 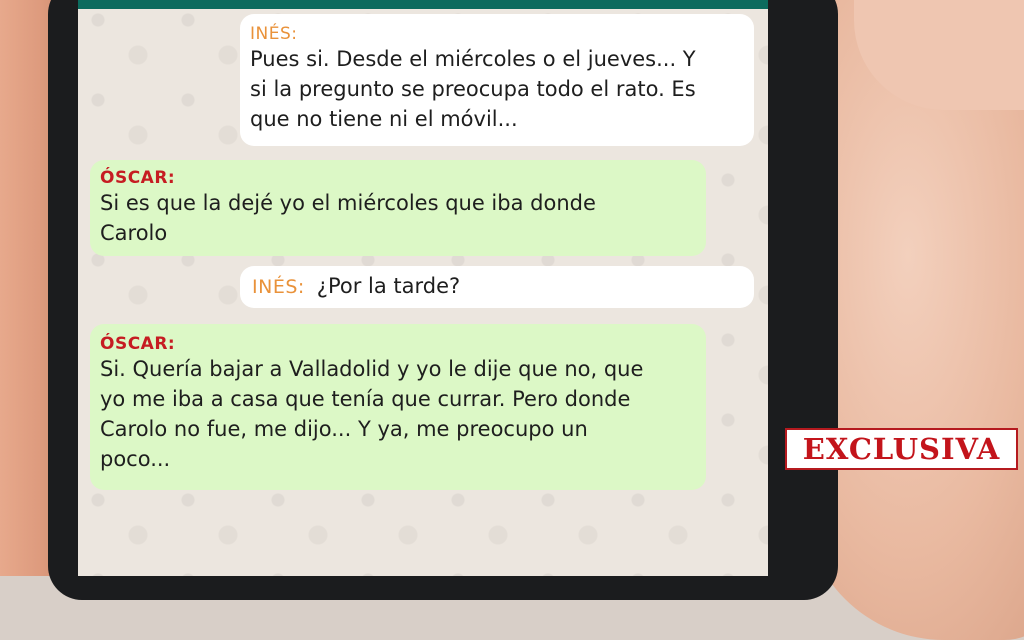 I want to click on chat-header-bar, so click(x=423, y=4).